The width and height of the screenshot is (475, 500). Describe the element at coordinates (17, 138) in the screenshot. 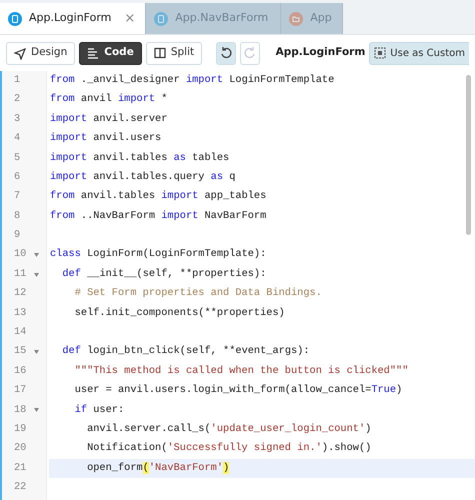

I see `line-number: 4` at that location.